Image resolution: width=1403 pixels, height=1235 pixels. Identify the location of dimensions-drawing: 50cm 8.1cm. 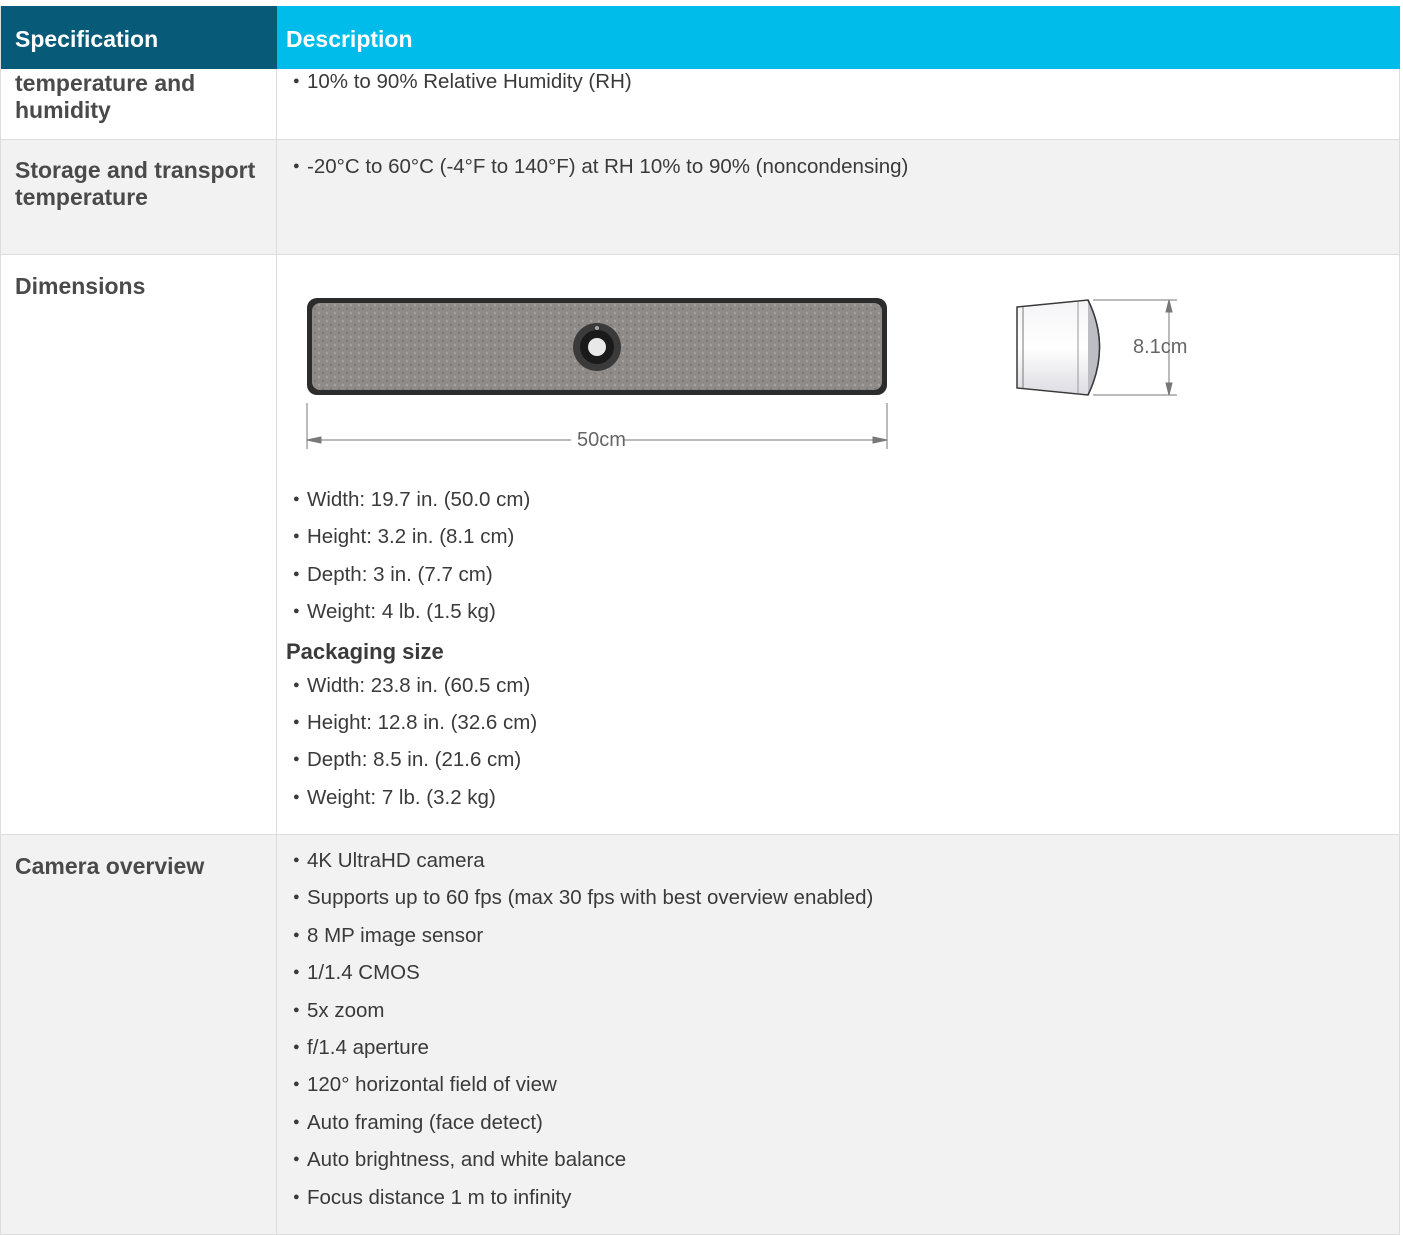
(843, 366).